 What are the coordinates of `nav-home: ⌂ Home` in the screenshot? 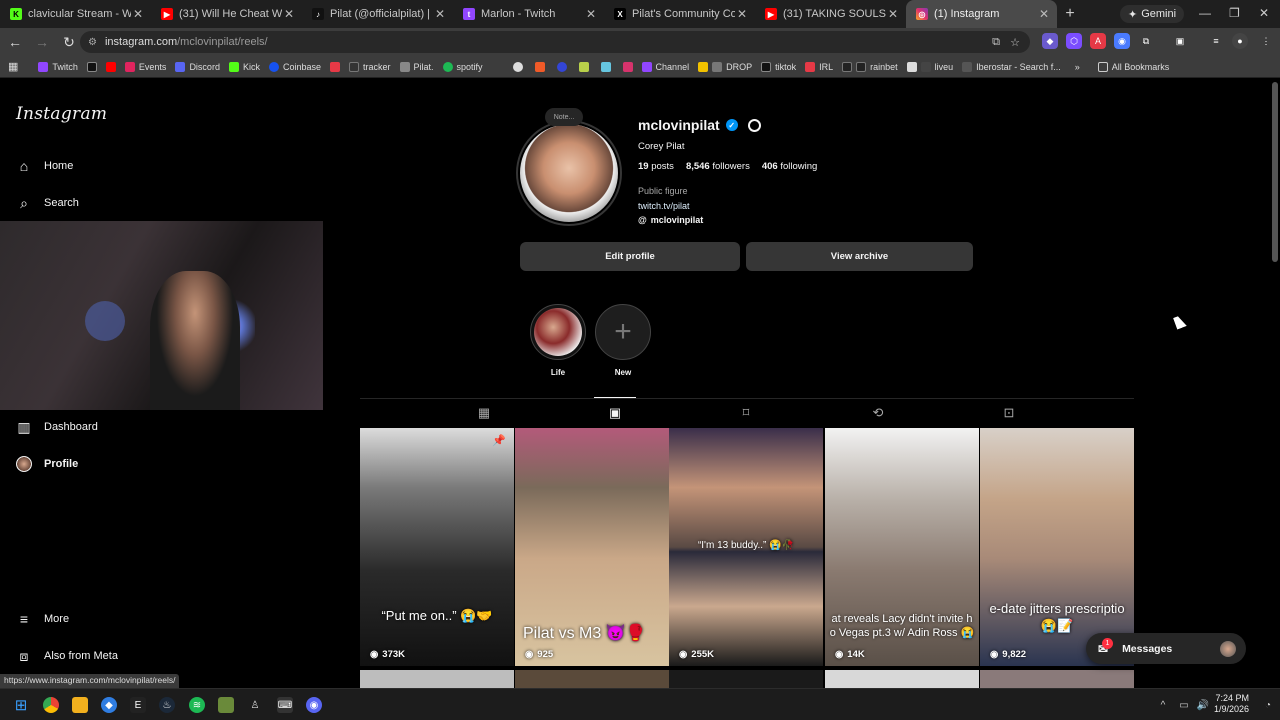 It's located at (45, 166).